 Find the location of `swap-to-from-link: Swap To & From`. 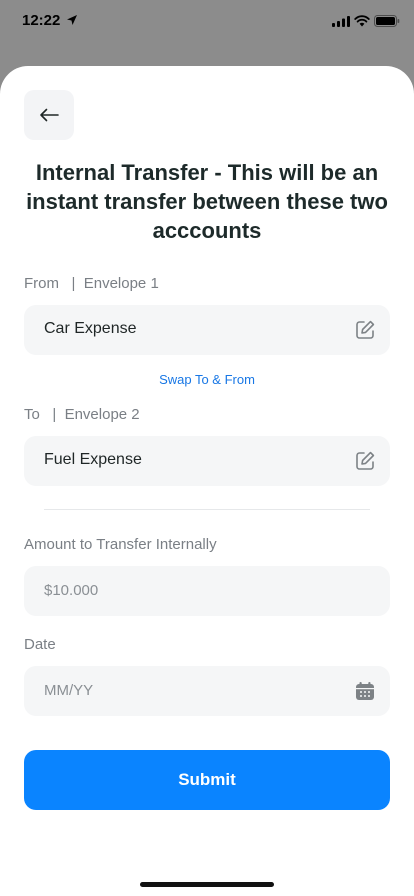

swap-to-from-link: Swap To & From is located at coordinates (207, 379).